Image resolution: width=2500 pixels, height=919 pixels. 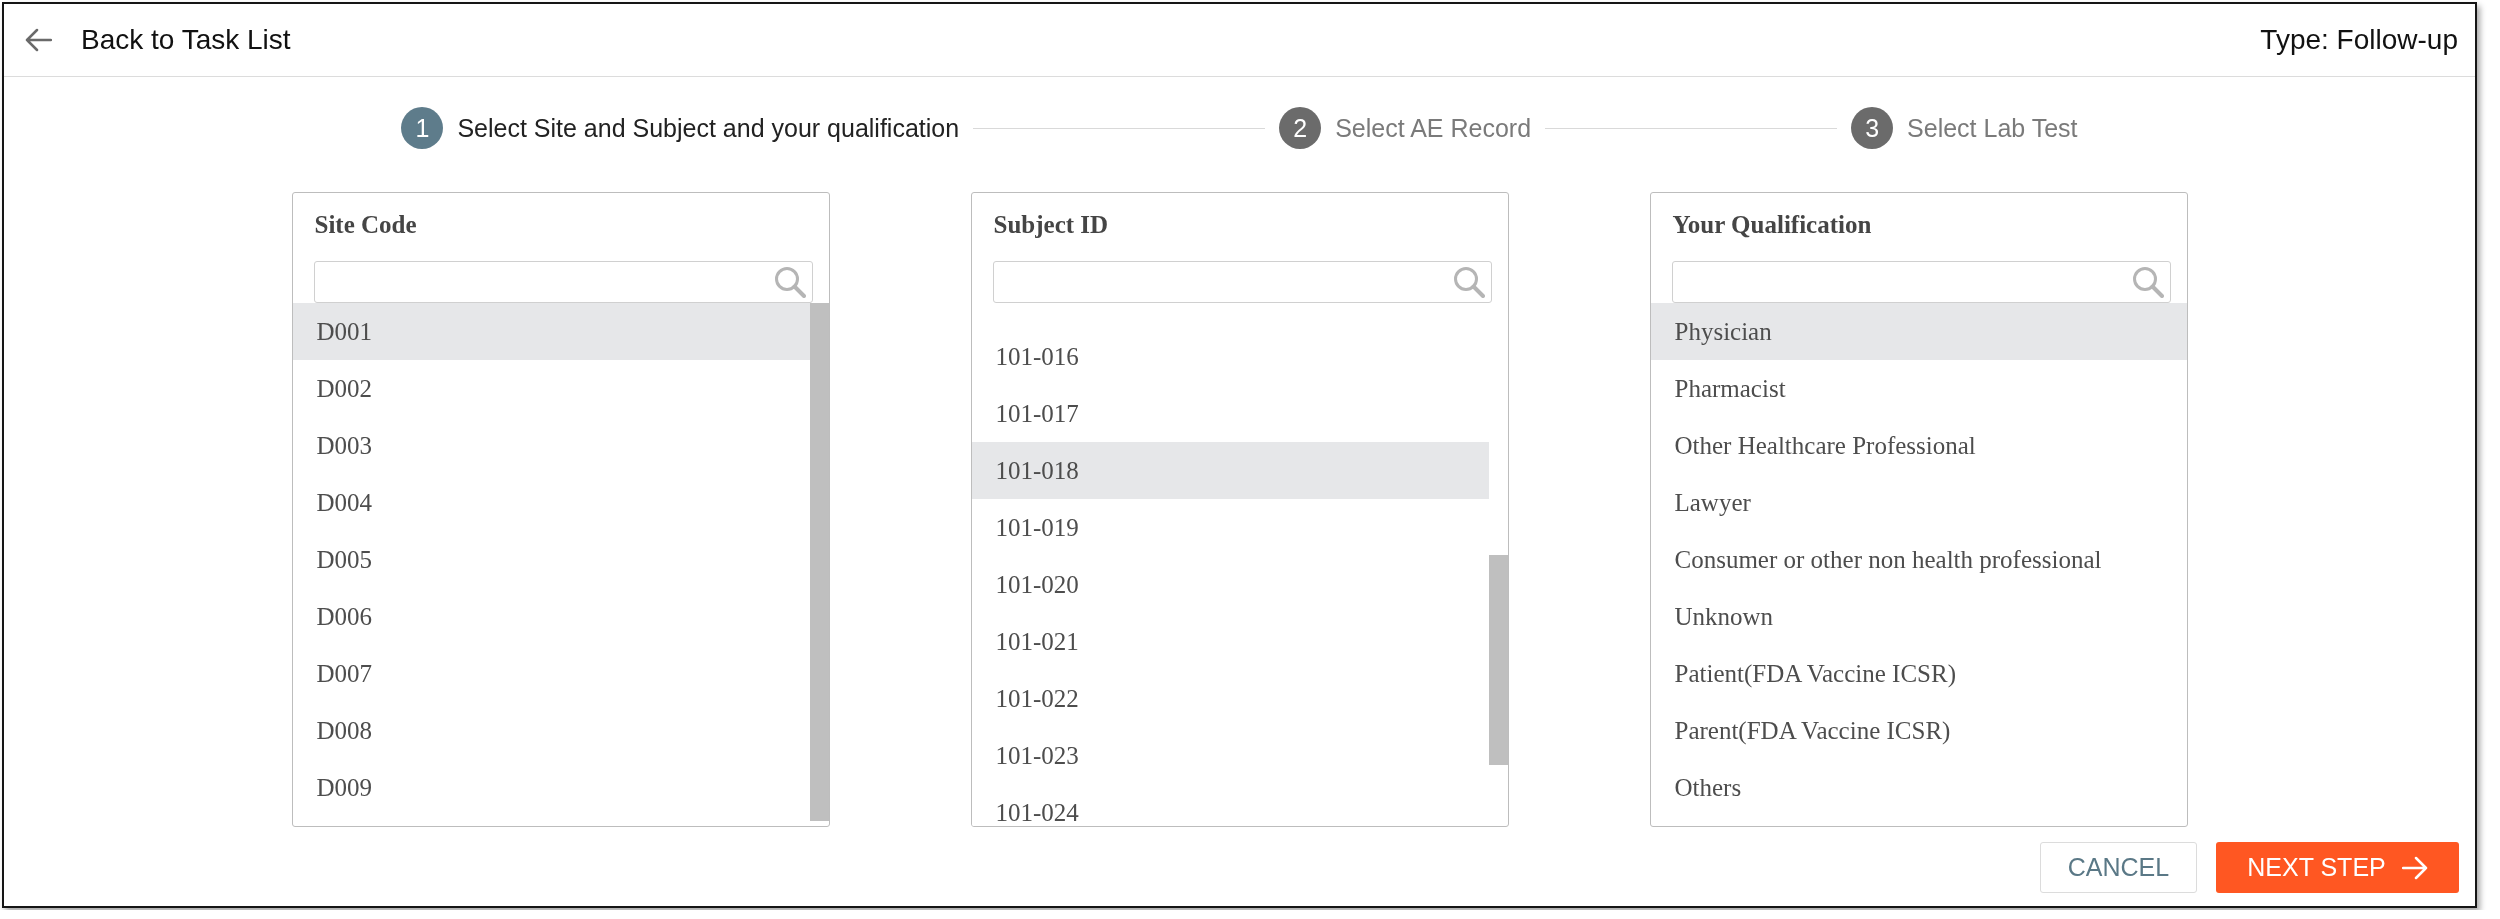 I want to click on step-label: Select Site and Subject and your qualification, so click(x=708, y=128).